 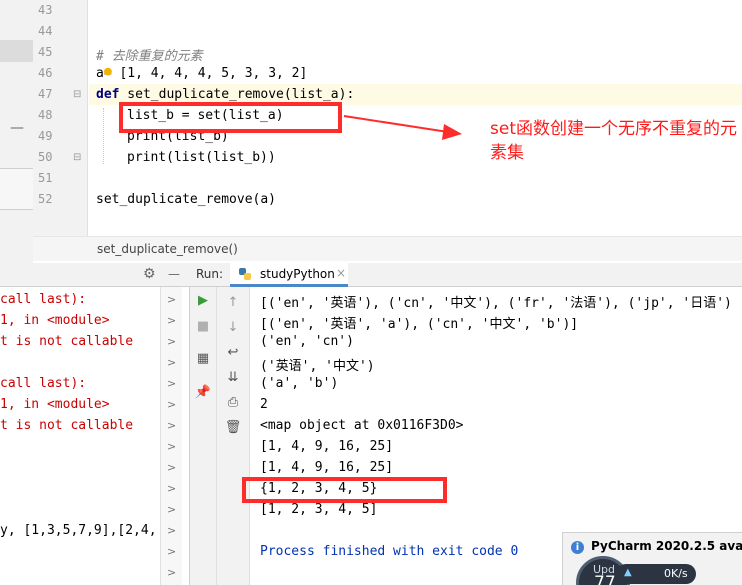 I want to click on def-signature: set_duplicate_remove(list_a):, so click(x=237, y=94).